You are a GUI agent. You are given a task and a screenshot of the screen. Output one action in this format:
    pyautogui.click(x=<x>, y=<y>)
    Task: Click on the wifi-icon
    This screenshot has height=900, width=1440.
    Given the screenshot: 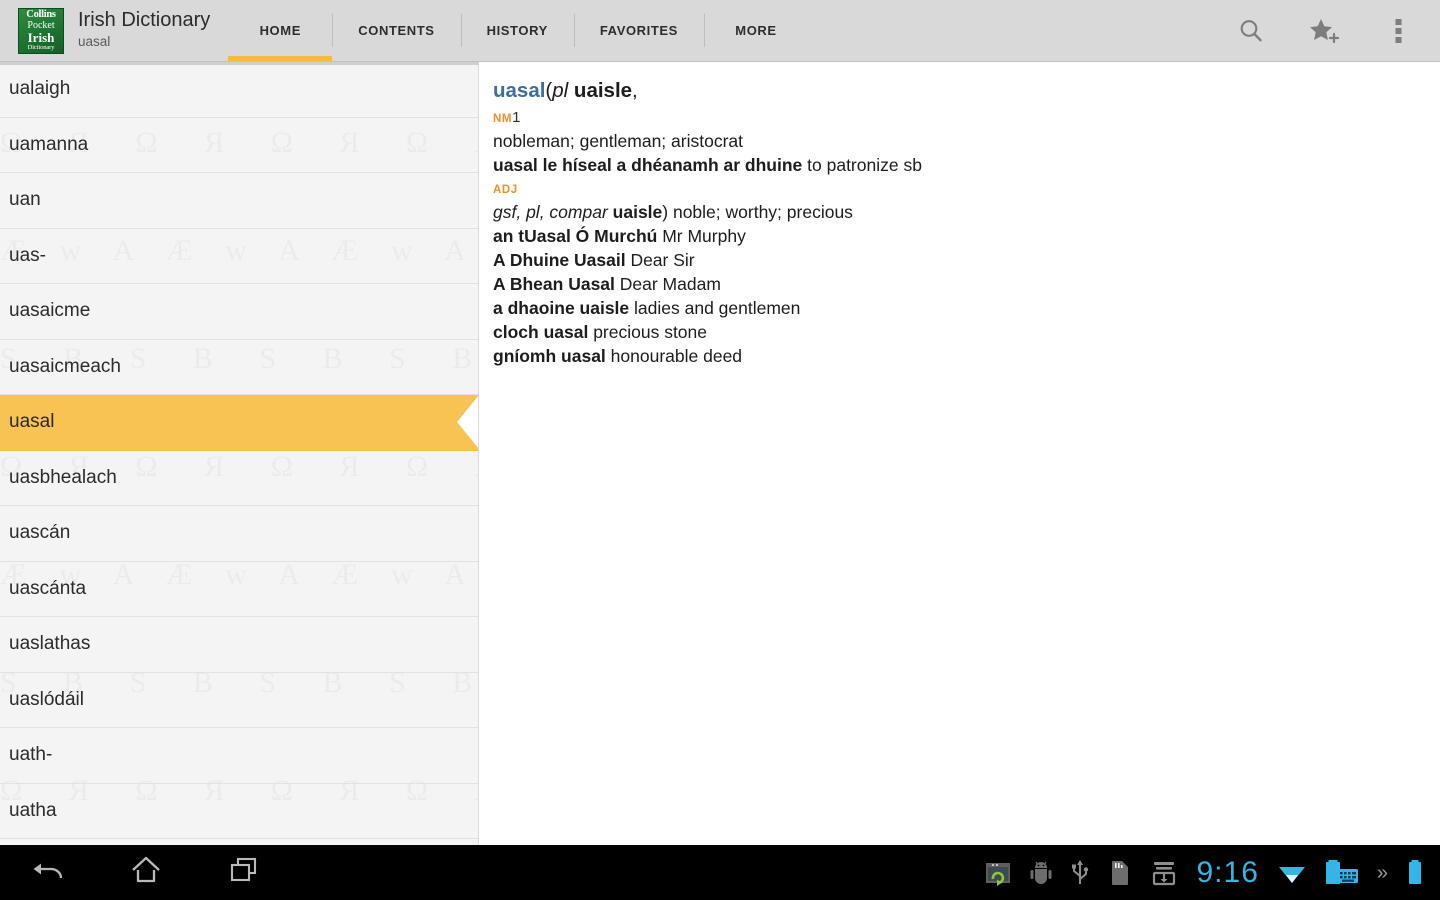 What is the action you would take?
    pyautogui.click(x=1292, y=873)
    